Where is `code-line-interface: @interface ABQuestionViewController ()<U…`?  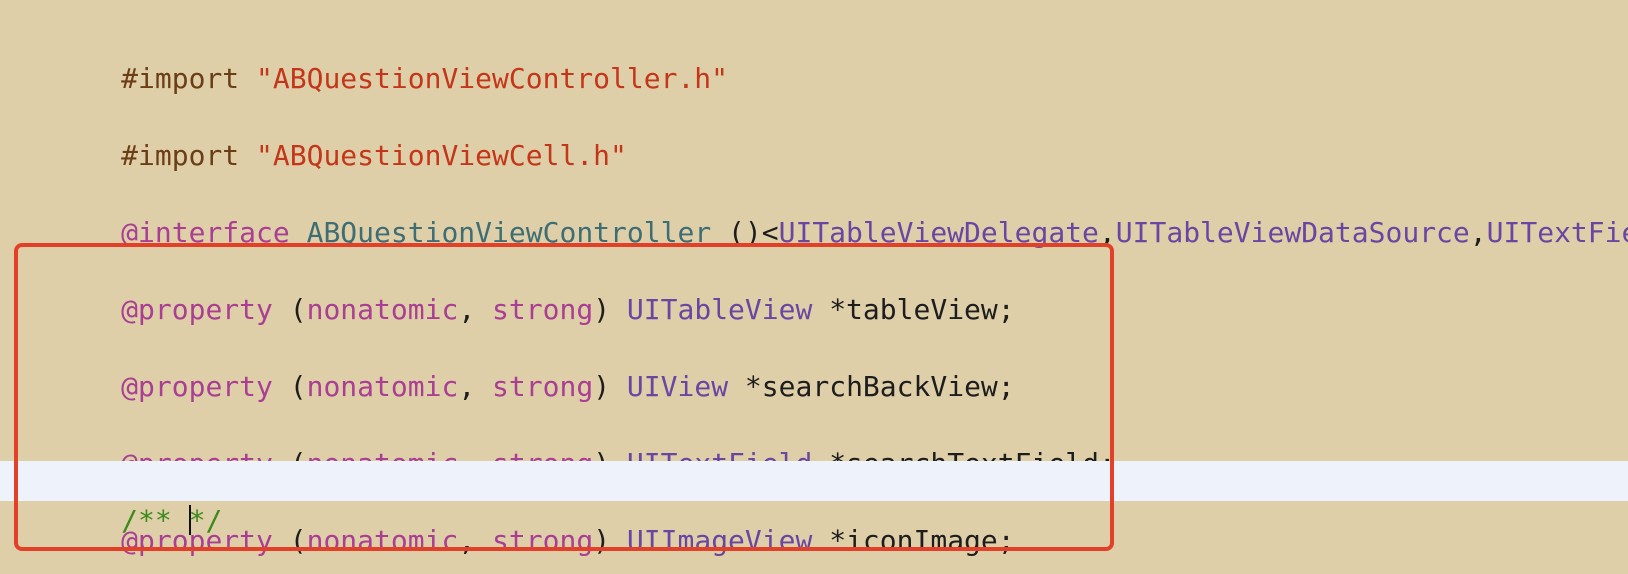
code-line-interface: @interface ABQuestionViewController ()<U… is located at coordinates (814, 211).